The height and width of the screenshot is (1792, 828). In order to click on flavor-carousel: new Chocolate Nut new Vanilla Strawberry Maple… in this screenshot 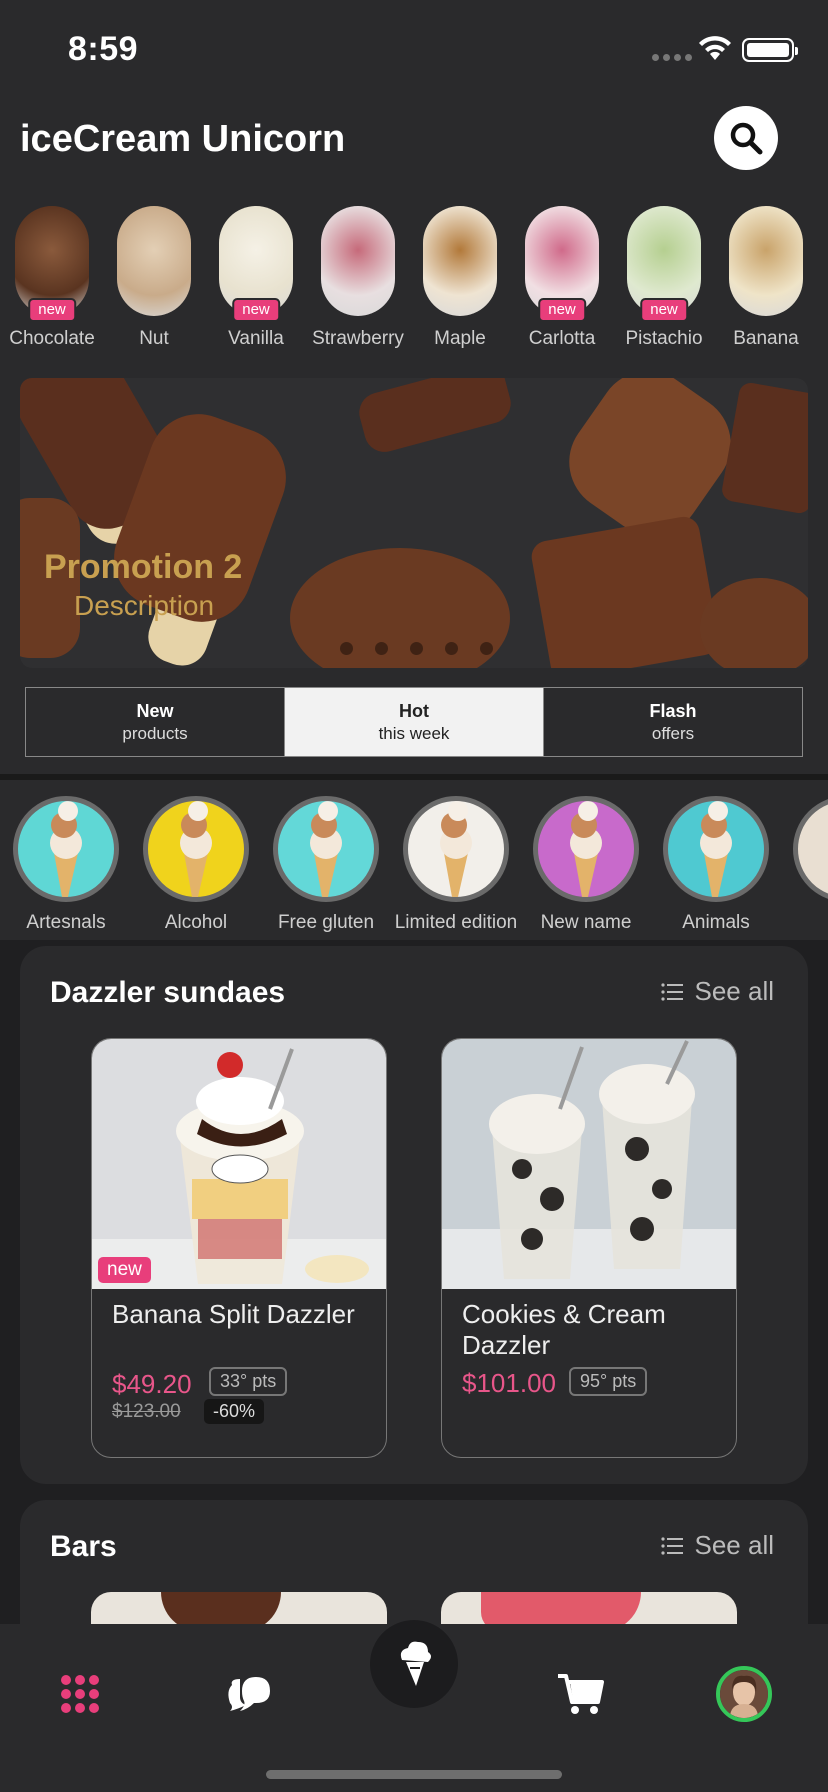, I will do `click(414, 281)`.